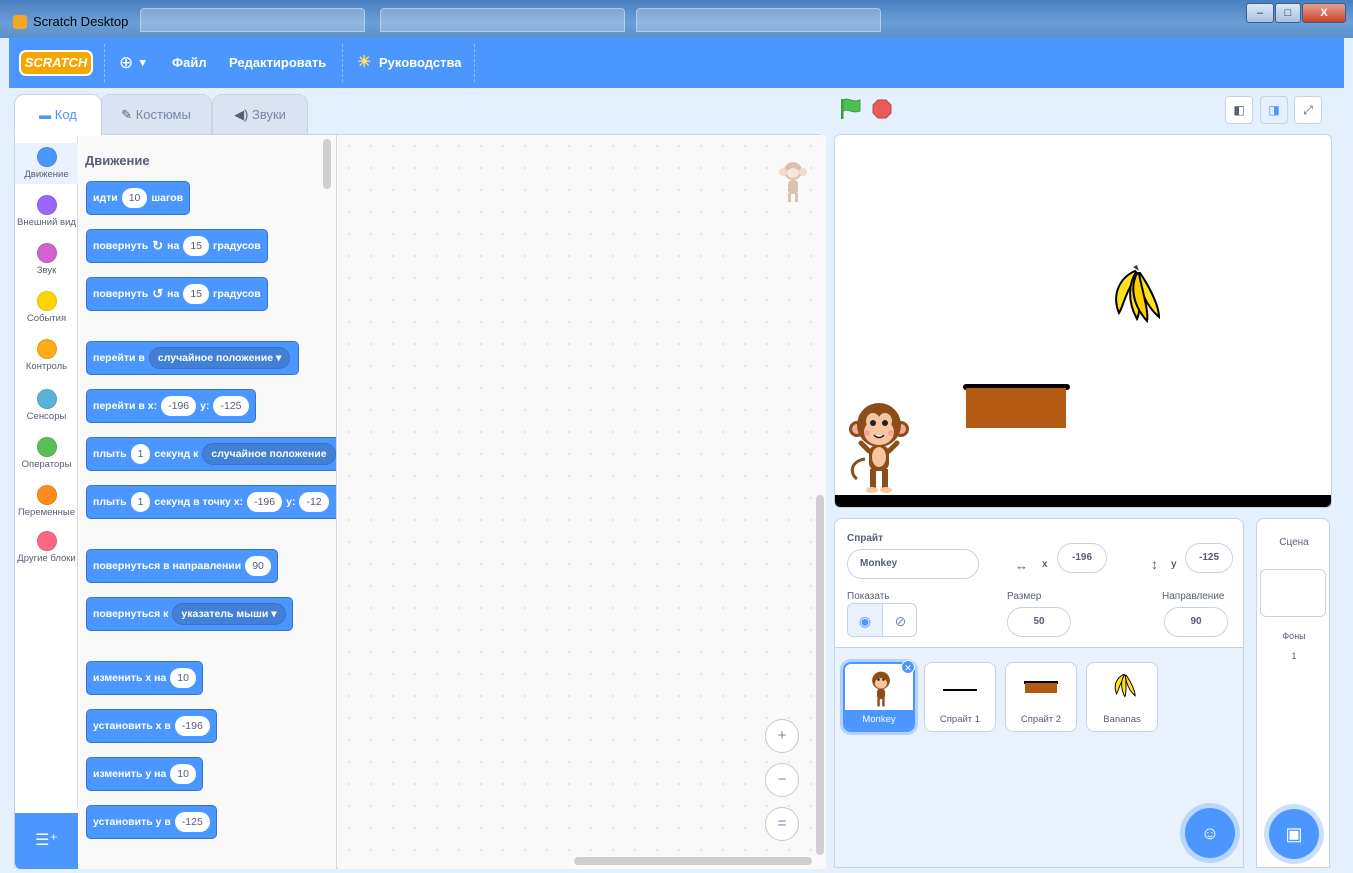  I want to click on block-point-in-direction: повернуться в направлении 90, so click(182, 566).